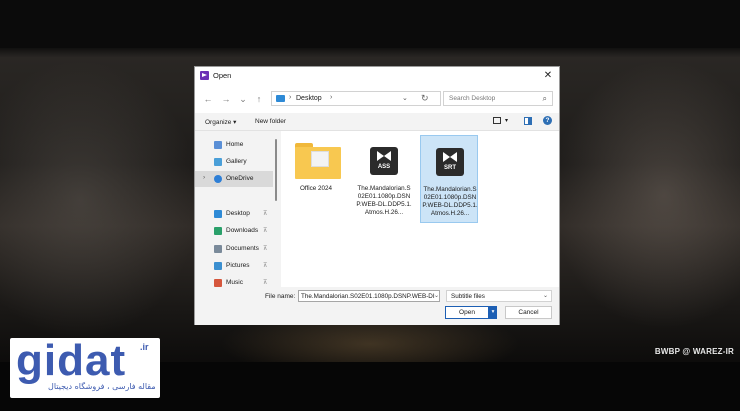 This screenshot has height=411, width=740. Describe the element at coordinates (356, 98) in the screenshot. I see `address-bar: › Desktop › ⌄` at that location.